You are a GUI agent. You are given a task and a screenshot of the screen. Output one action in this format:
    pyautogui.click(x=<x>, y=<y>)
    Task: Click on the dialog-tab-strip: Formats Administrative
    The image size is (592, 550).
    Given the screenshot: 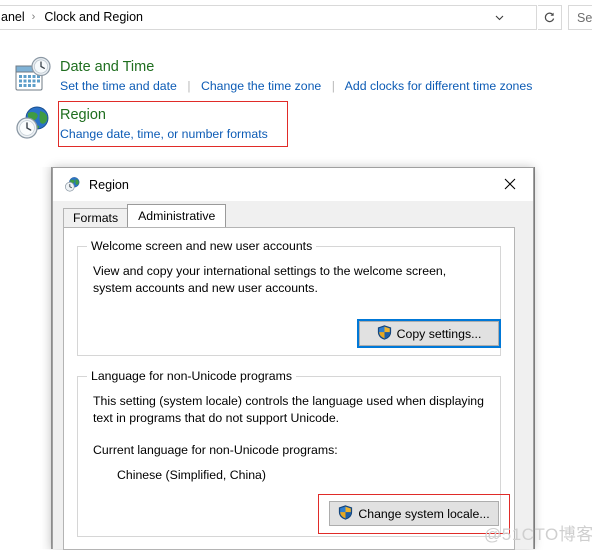 What is the action you would take?
    pyautogui.click(x=145, y=215)
    